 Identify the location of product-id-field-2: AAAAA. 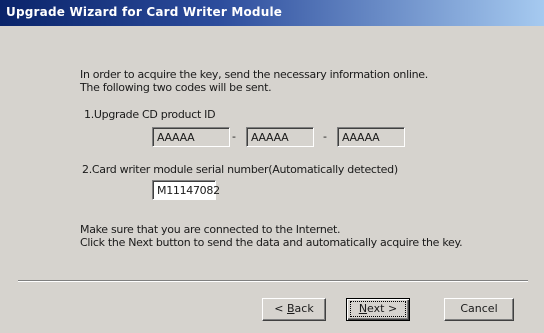
(280, 137).